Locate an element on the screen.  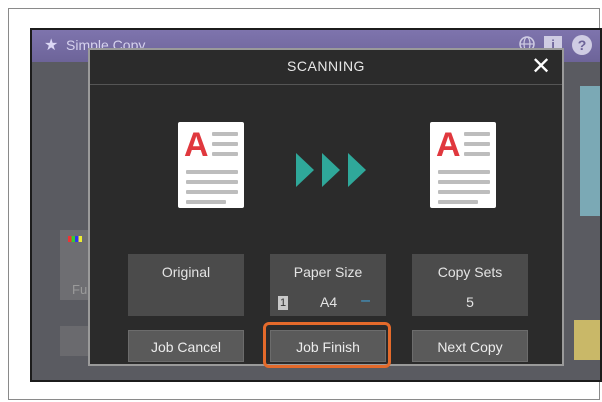
job-cancel-button: Job Cancel is located at coordinates (186, 346).